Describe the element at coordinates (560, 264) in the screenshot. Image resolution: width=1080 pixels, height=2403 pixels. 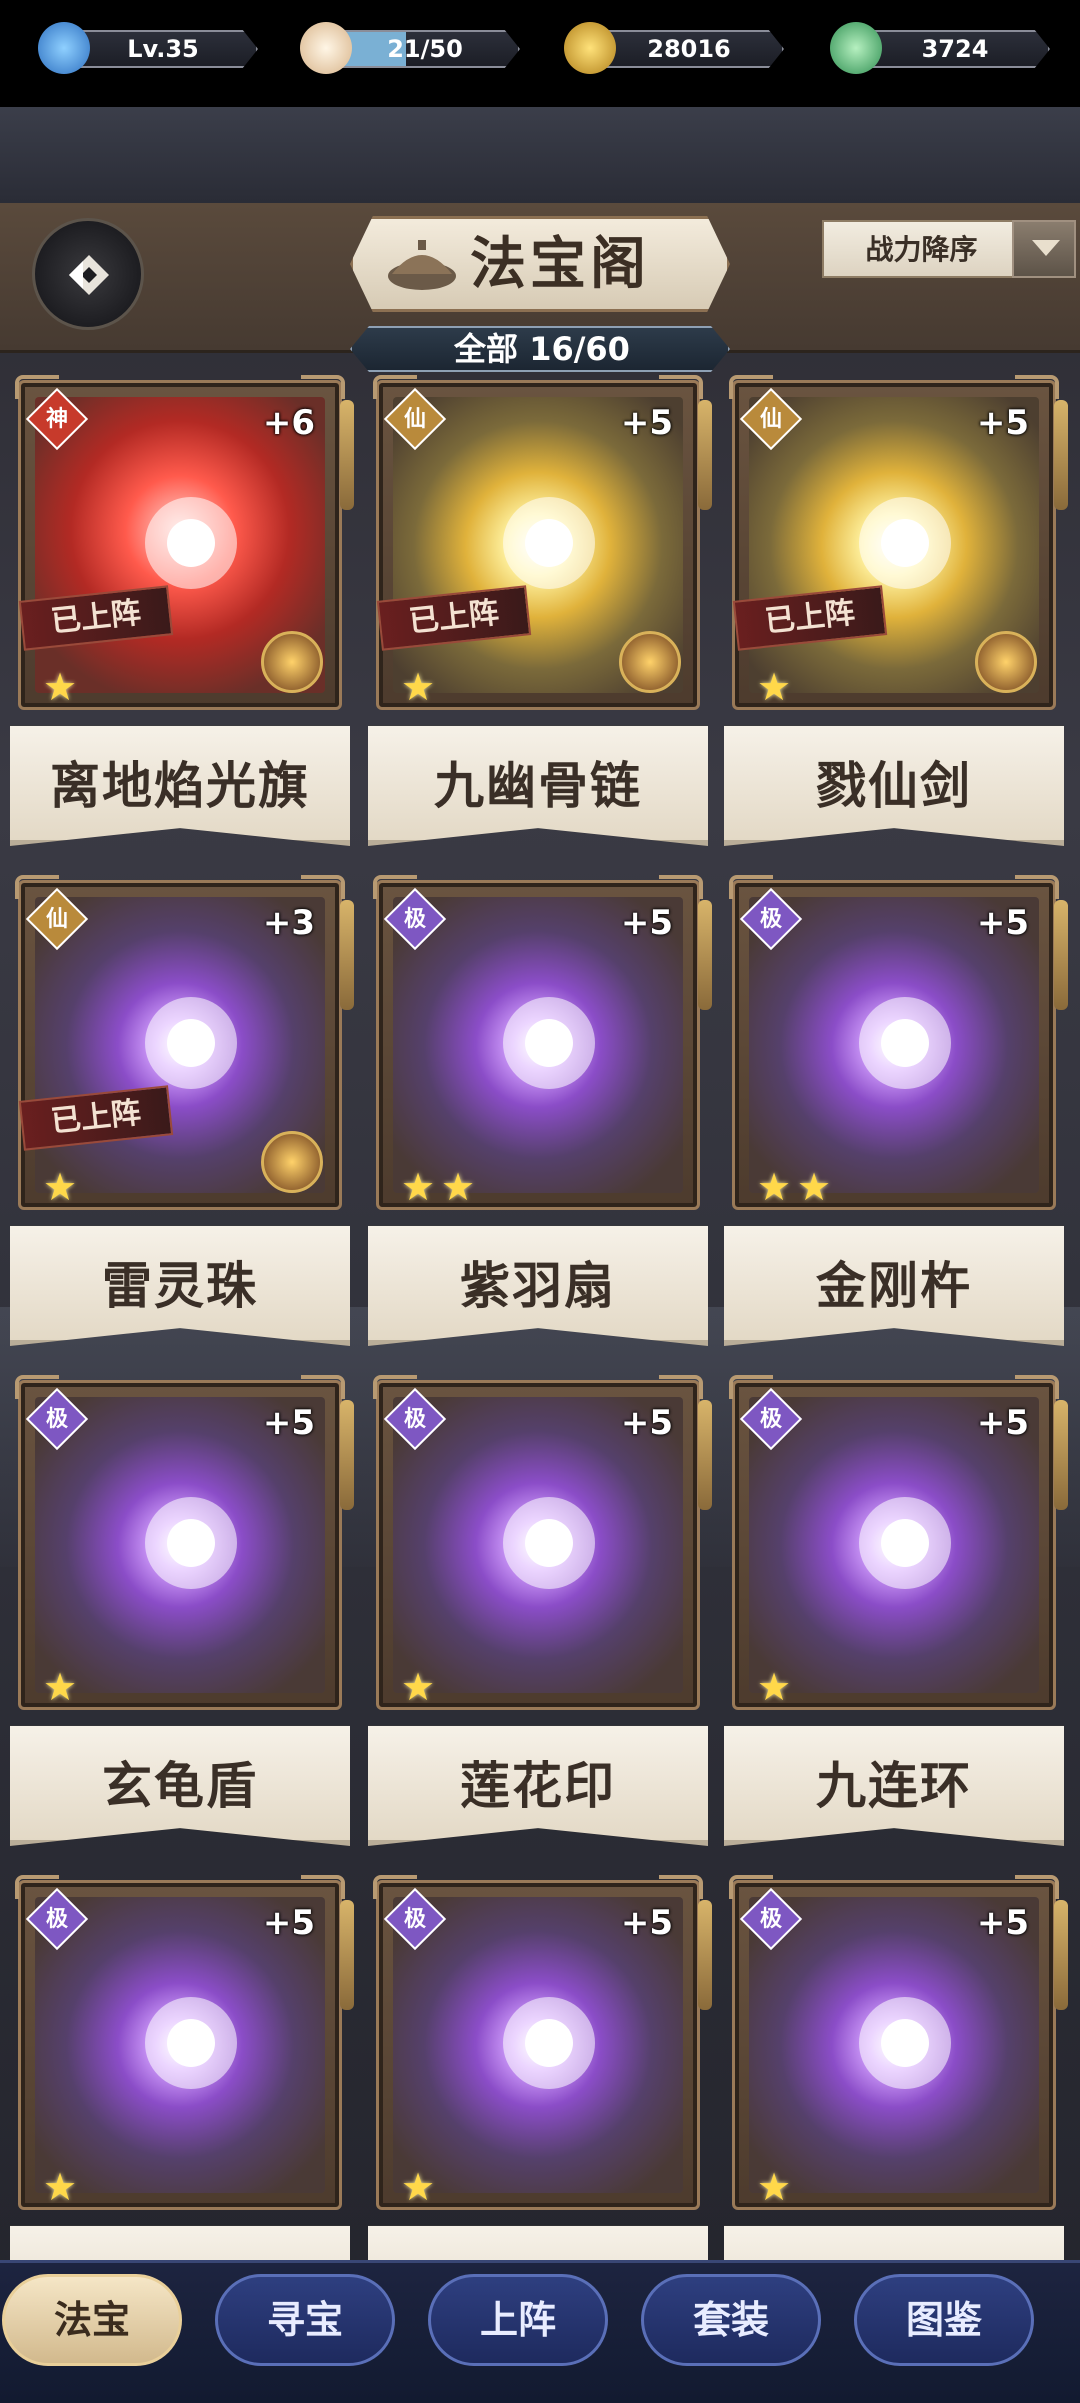
I see `page-title: 法宝阁` at that location.